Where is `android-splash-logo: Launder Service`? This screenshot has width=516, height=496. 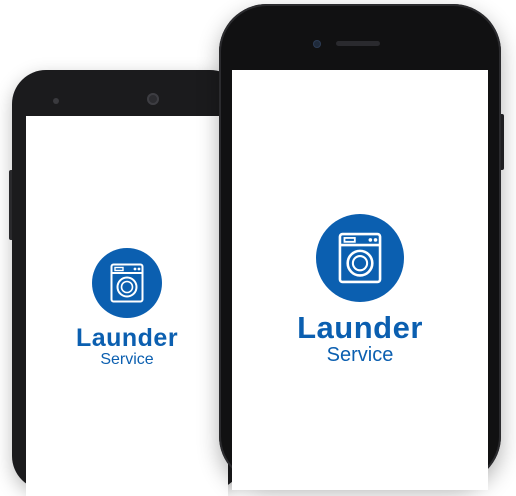
android-splash-logo: Launder Service is located at coordinates (127, 308).